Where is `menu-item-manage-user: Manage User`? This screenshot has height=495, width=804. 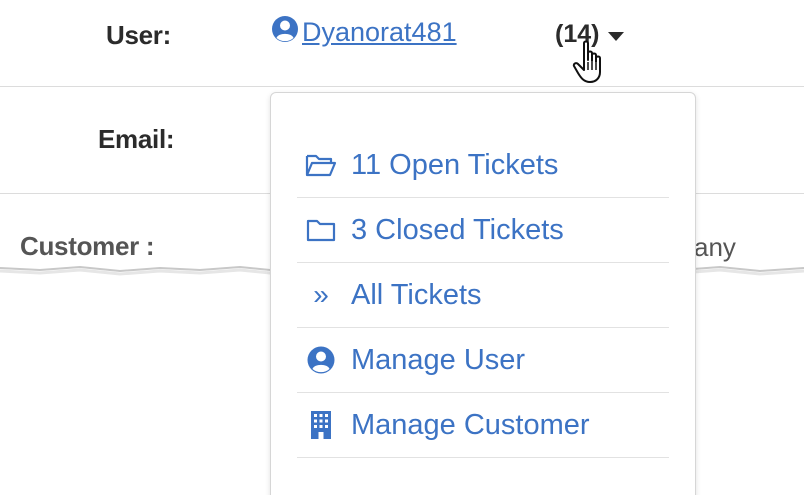 menu-item-manage-user: Manage User is located at coordinates (483, 360).